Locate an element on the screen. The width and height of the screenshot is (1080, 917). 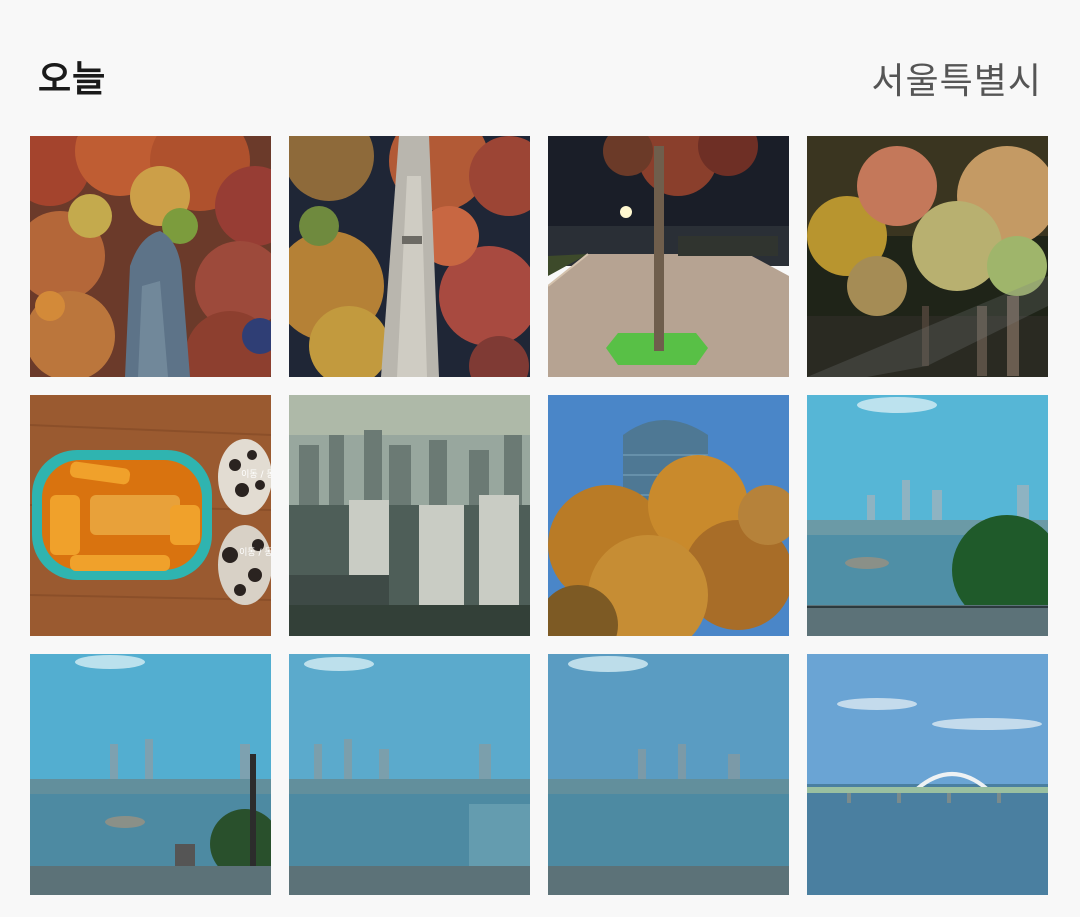
photo-tteokbokki-eggs: 이동 / 동그 이동 / 동그 is located at coordinates (150, 515).